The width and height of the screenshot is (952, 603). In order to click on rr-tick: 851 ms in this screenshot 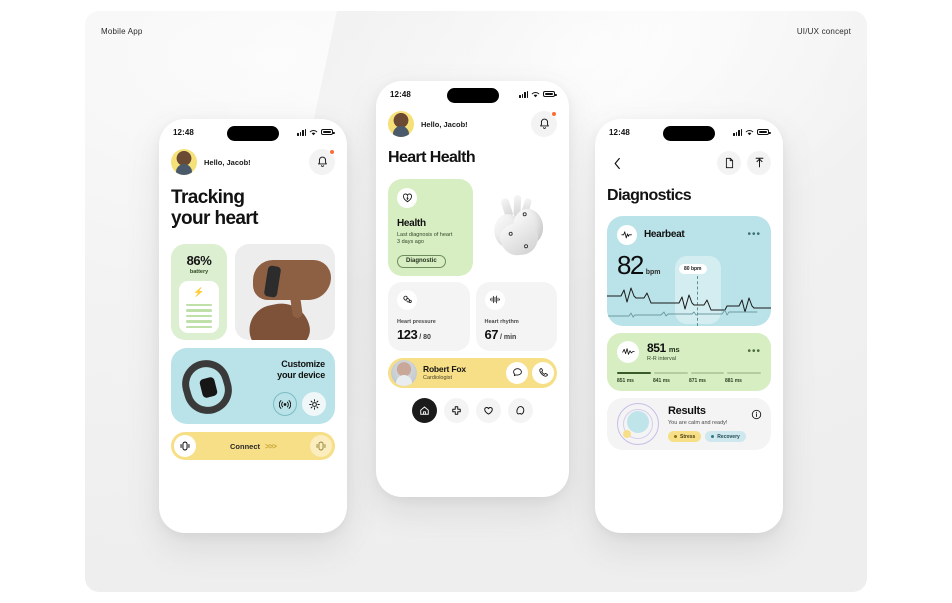, I will do `click(625, 380)`.